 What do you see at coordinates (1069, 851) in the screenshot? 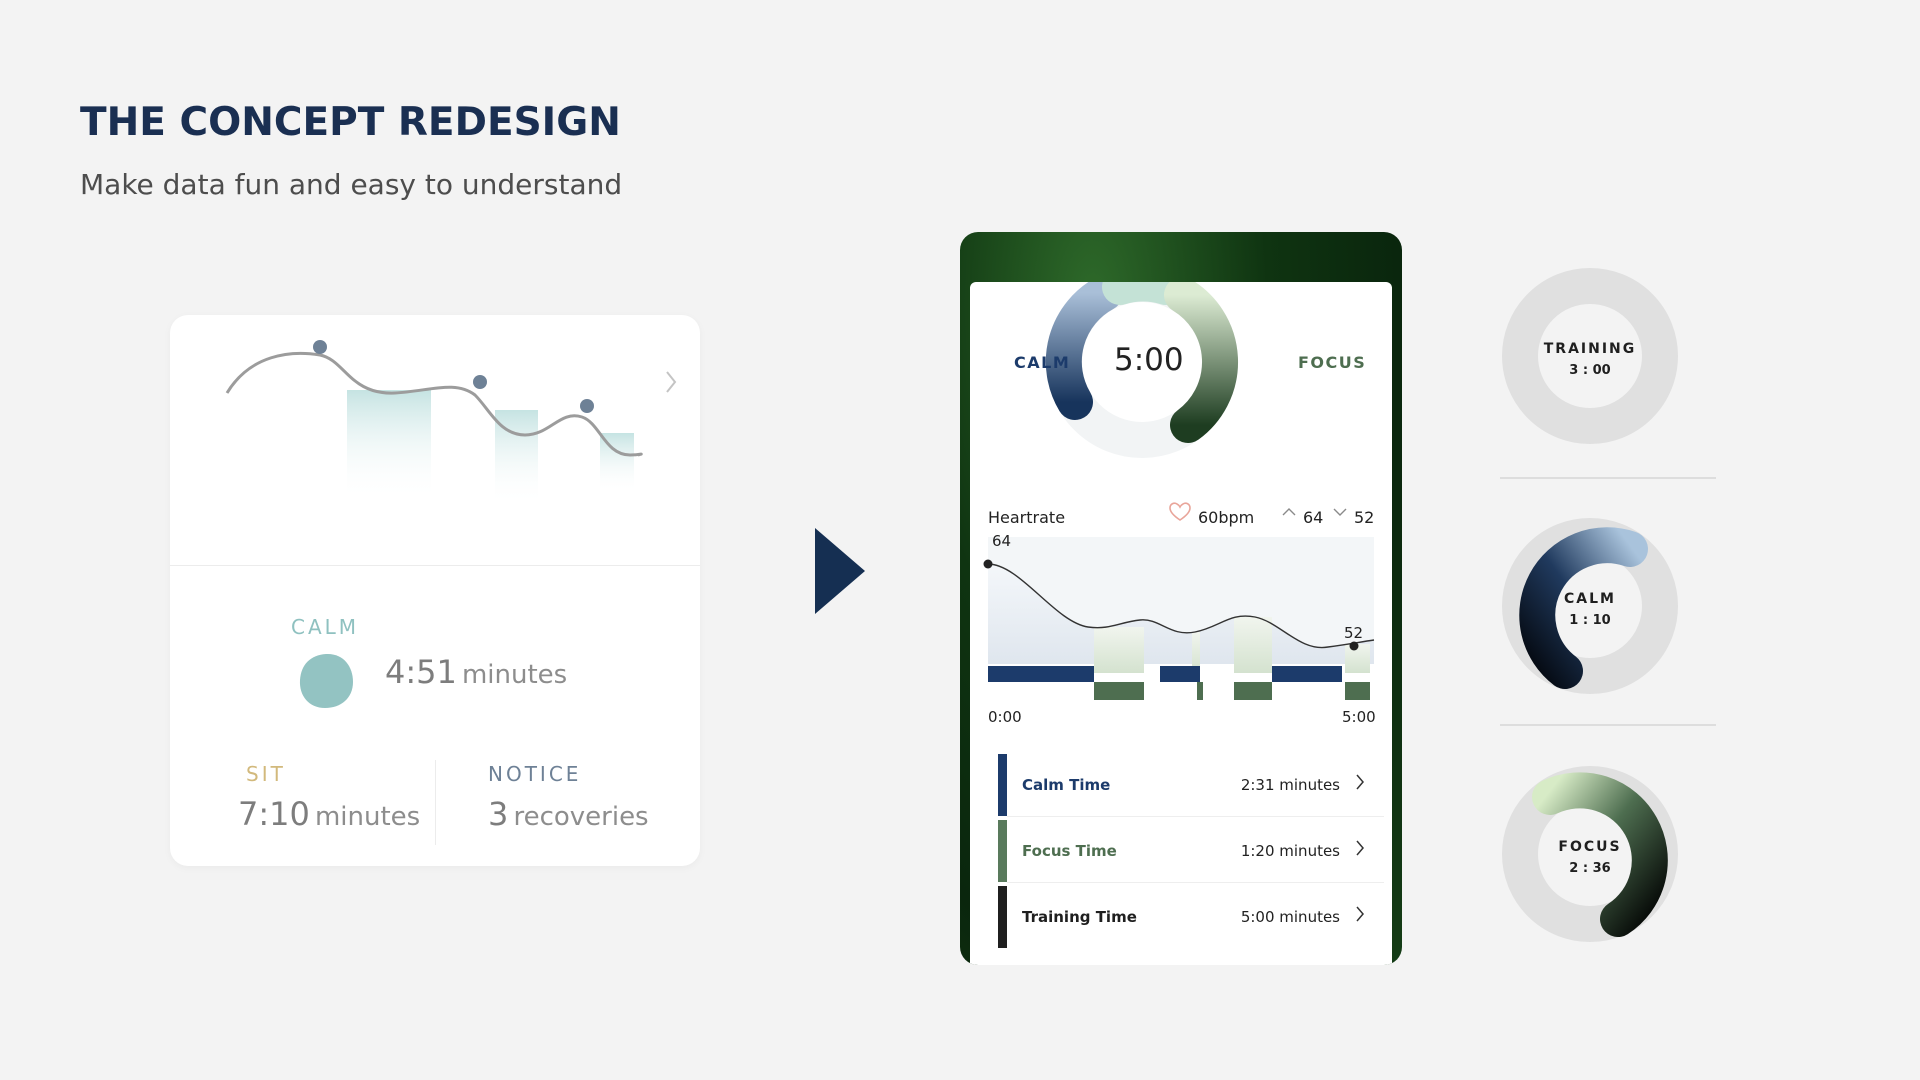
I see `row-name: Focus Time` at bounding box center [1069, 851].